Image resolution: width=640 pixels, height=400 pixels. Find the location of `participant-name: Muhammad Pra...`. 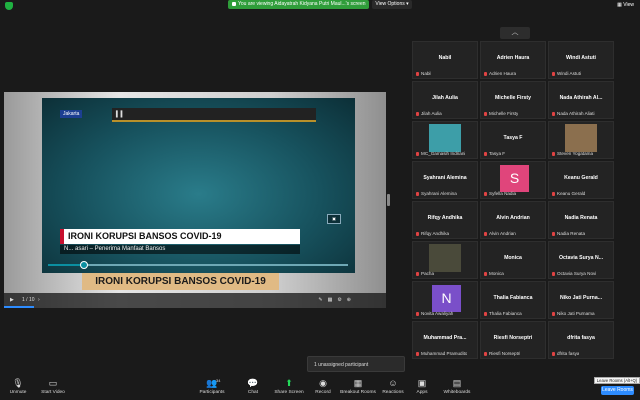

participant-name: Muhammad Pra... is located at coordinates (445, 338).